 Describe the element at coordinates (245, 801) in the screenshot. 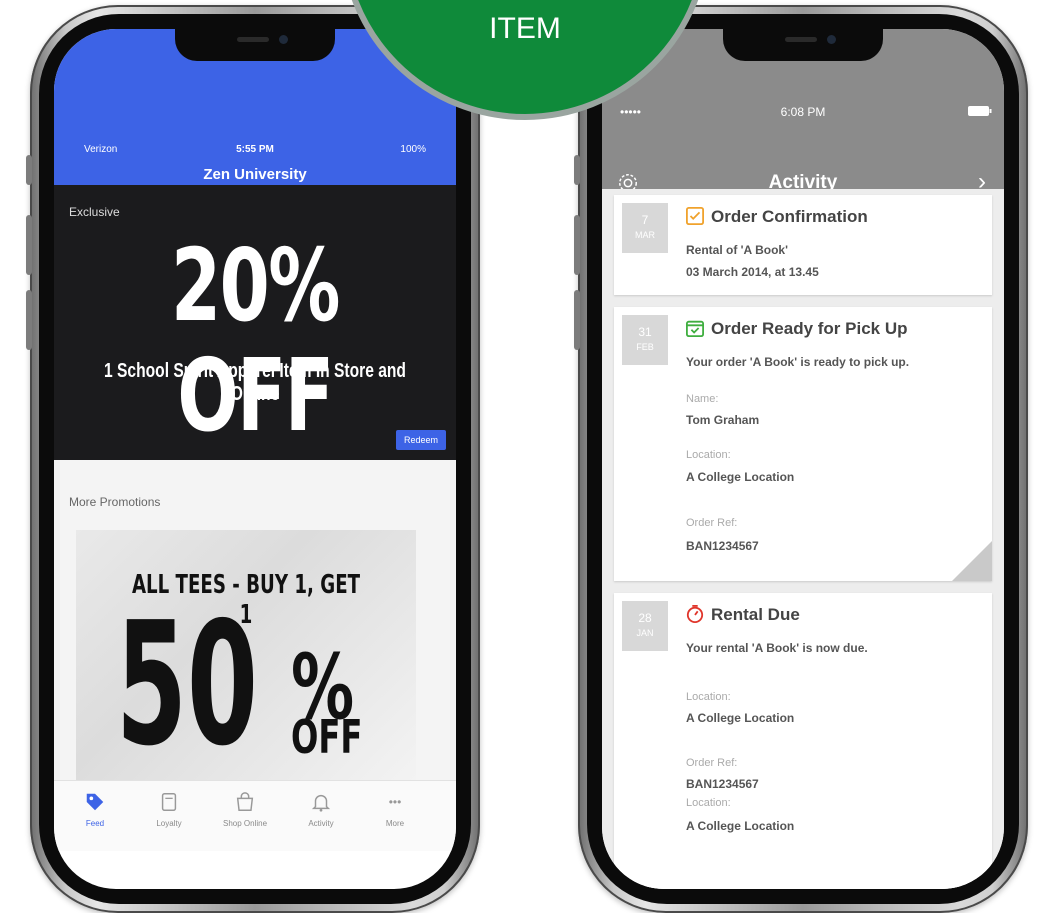

I see `bag-icon` at that location.